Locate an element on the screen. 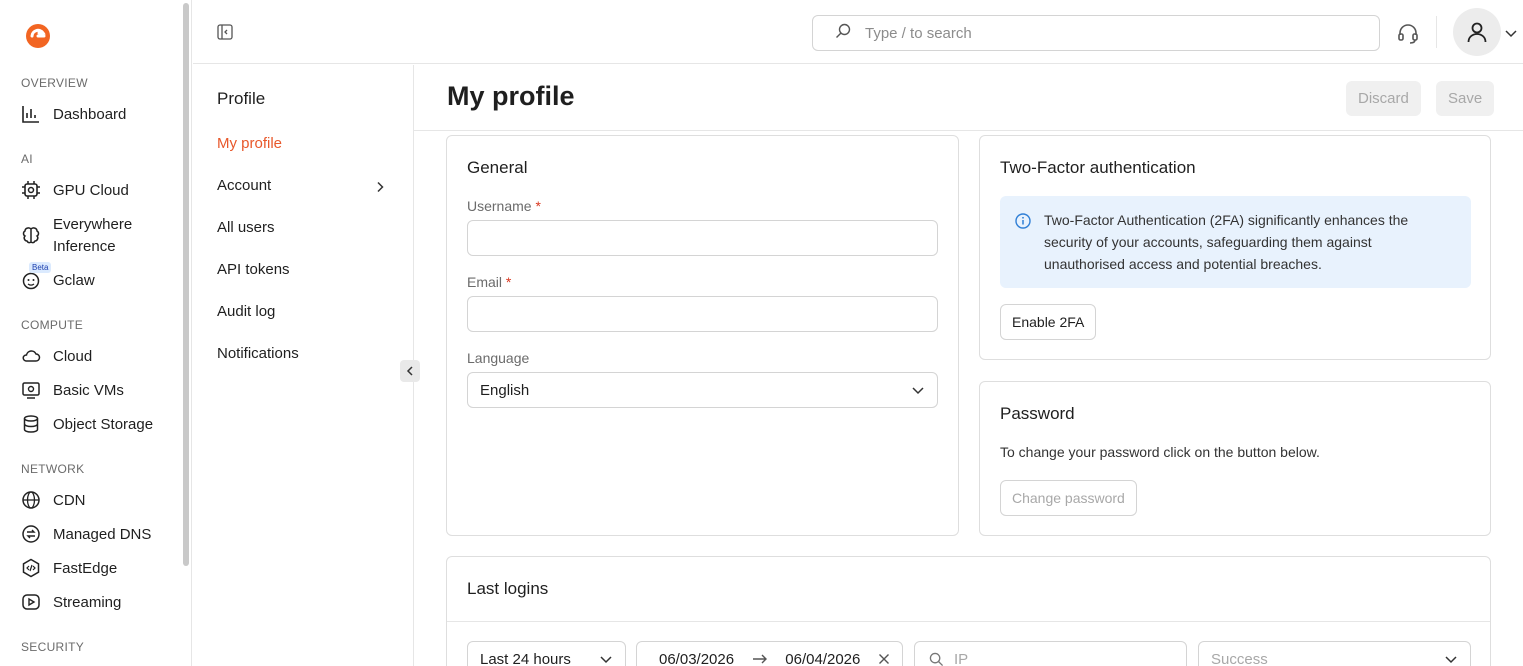 The image size is (1523, 666). sidebar-item-label: Object Storage is located at coordinates (103, 424).